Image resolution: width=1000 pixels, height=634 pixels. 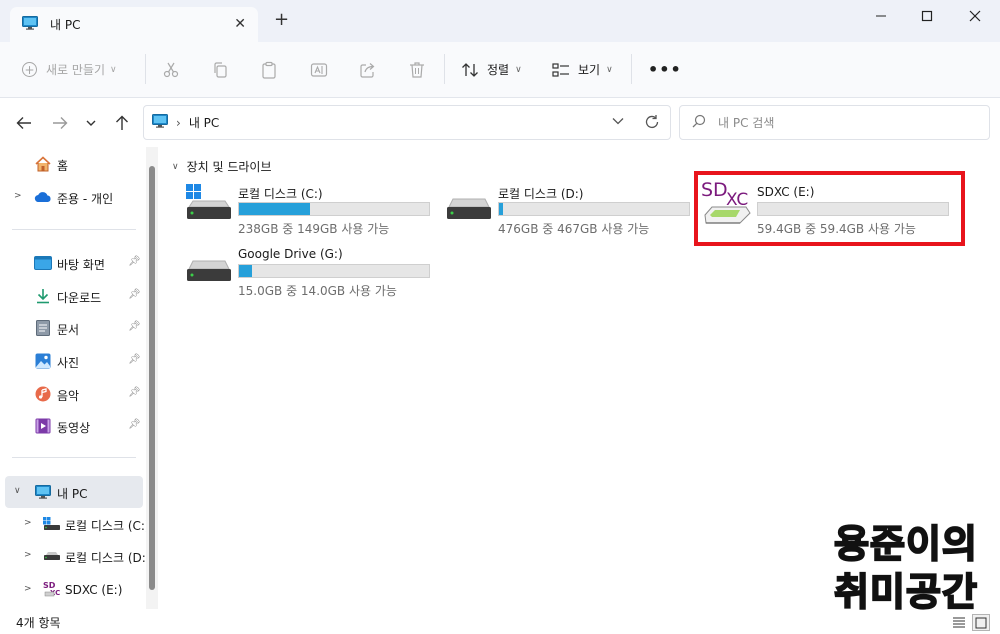 I want to click on recent-locations-button, so click(x=91, y=123).